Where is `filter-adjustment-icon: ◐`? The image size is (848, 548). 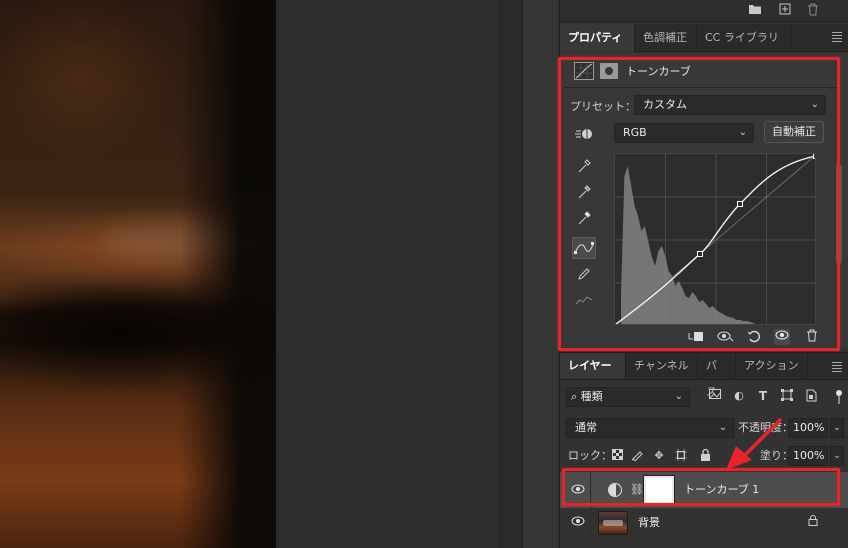
filter-adjustment-icon: ◐ is located at coordinates (739, 396).